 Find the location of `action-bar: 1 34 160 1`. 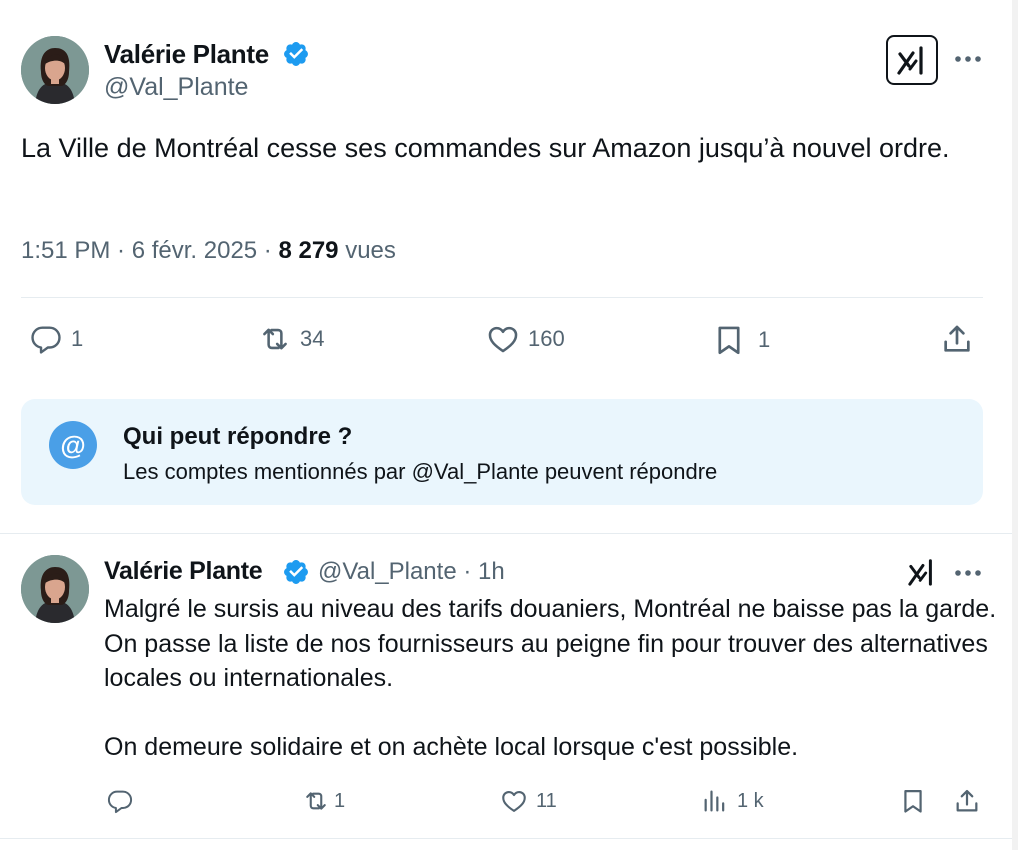

action-bar: 1 34 160 1 is located at coordinates (509, 341).